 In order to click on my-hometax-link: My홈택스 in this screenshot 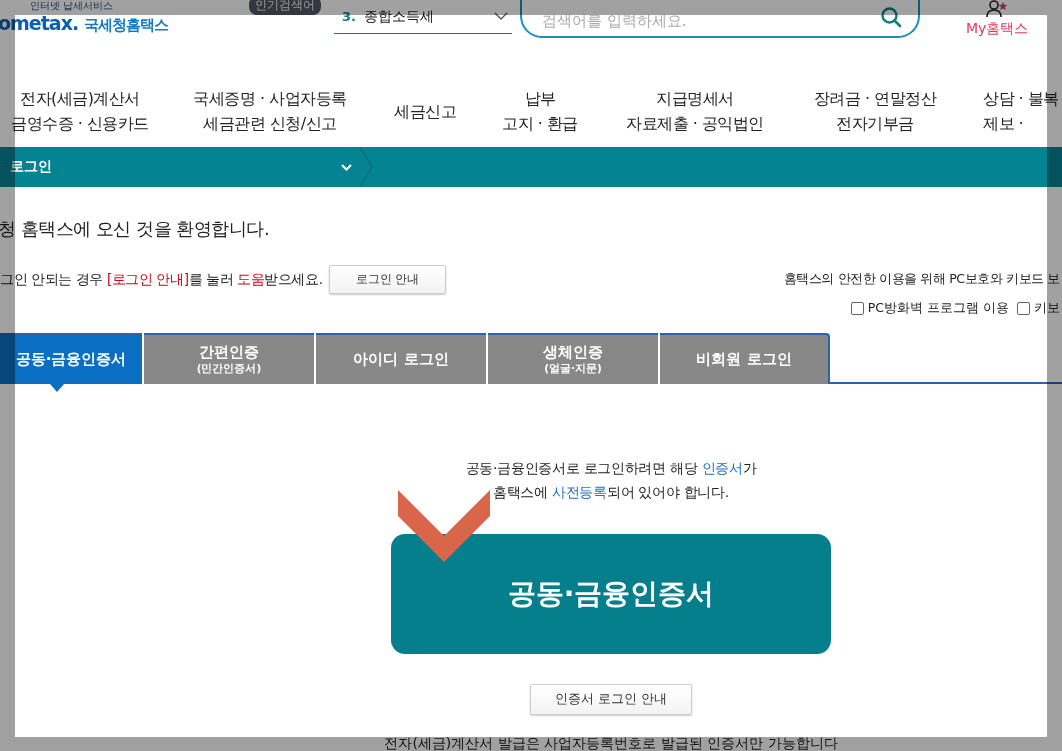, I will do `click(997, 29)`.